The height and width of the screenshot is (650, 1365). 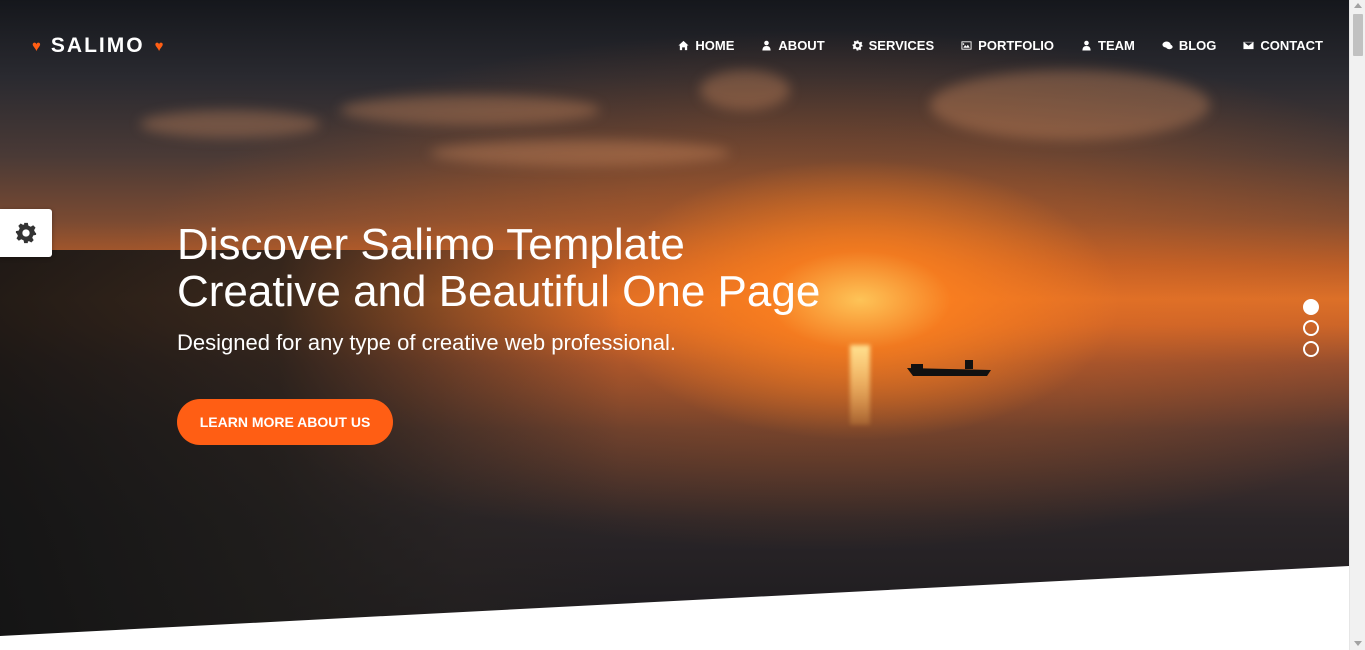 I want to click on nav-item-services: SERVICES, so click(x=893, y=45).